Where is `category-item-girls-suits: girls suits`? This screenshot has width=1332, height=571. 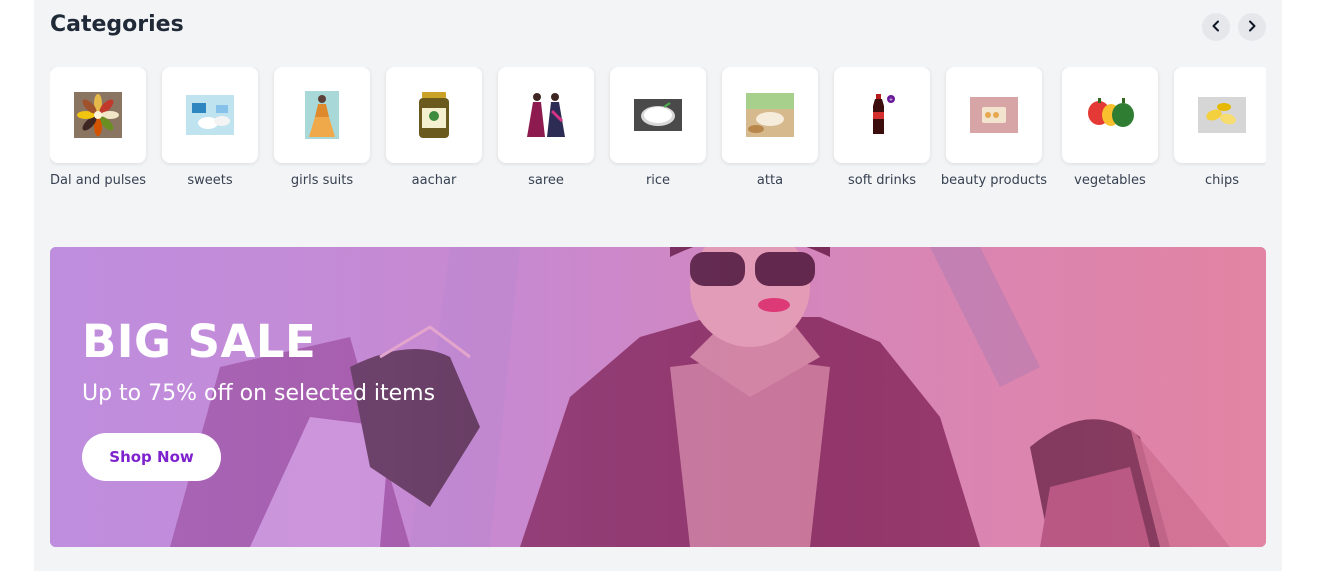 category-item-girls-suits: girls suits is located at coordinates (322, 127).